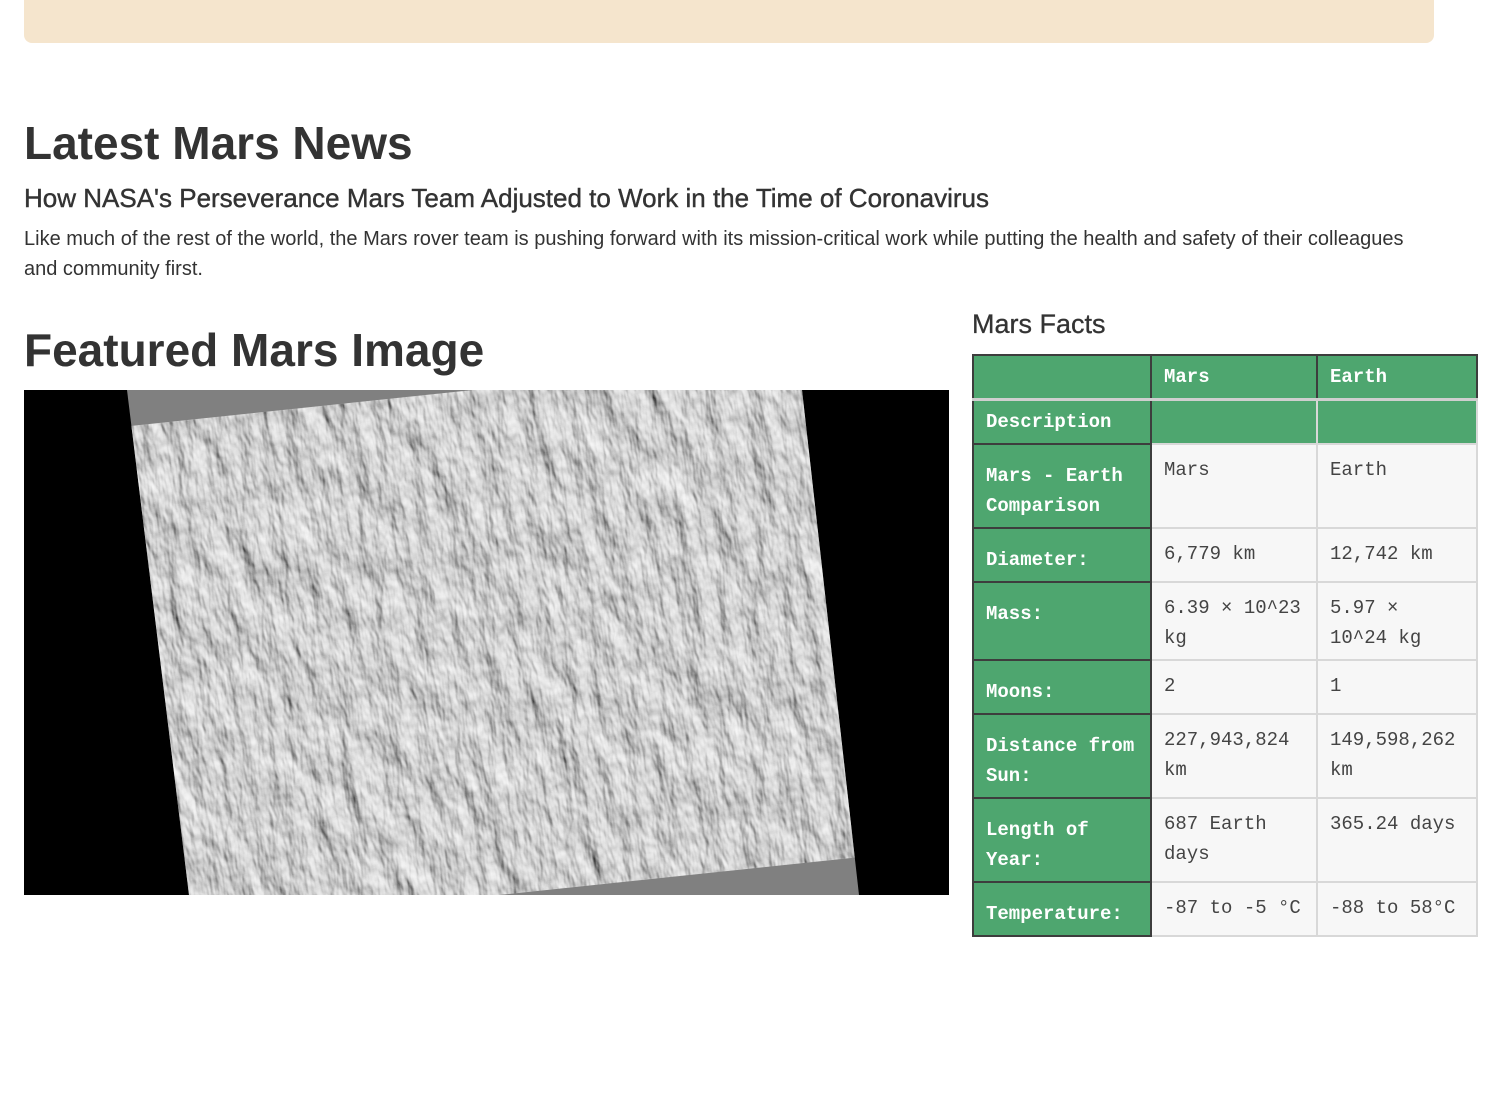  I want to click on row-label-description: Description, so click(1062, 421).